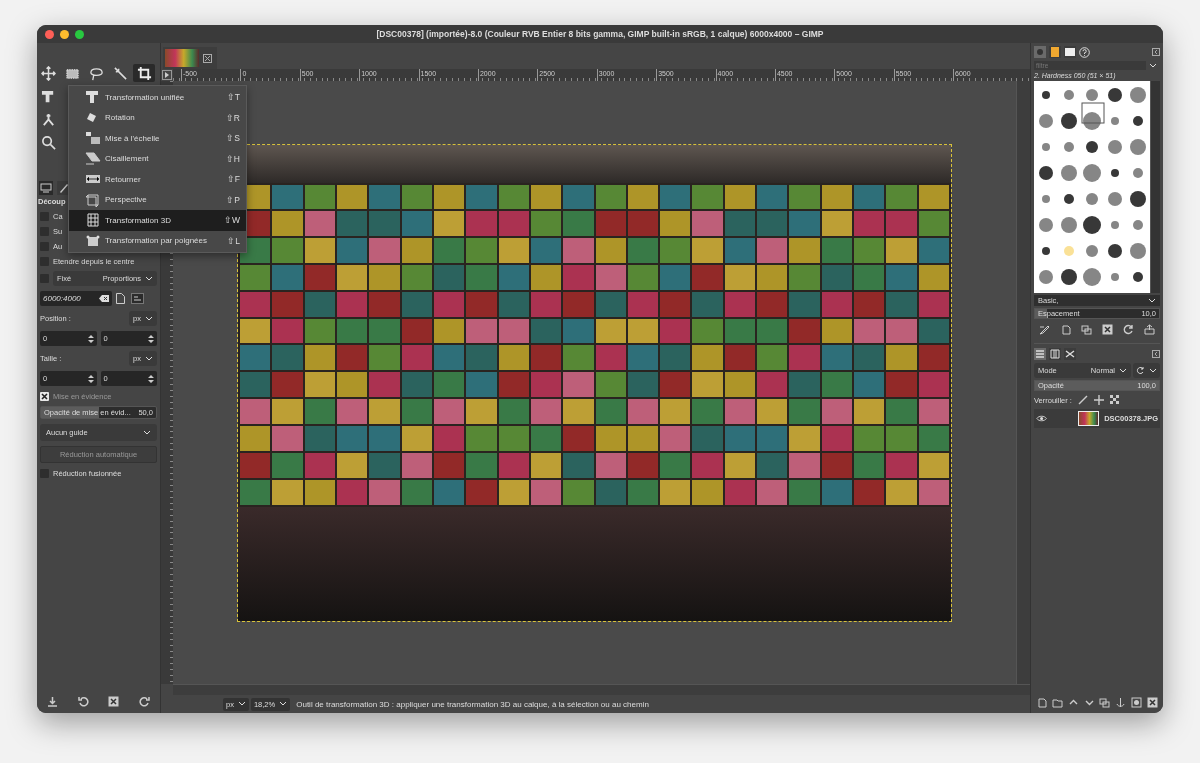 The width and height of the screenshot is (1200, 763). Describe the element at coordinates (93, 240) in the screenshot. I see `handles-icon` at that location.